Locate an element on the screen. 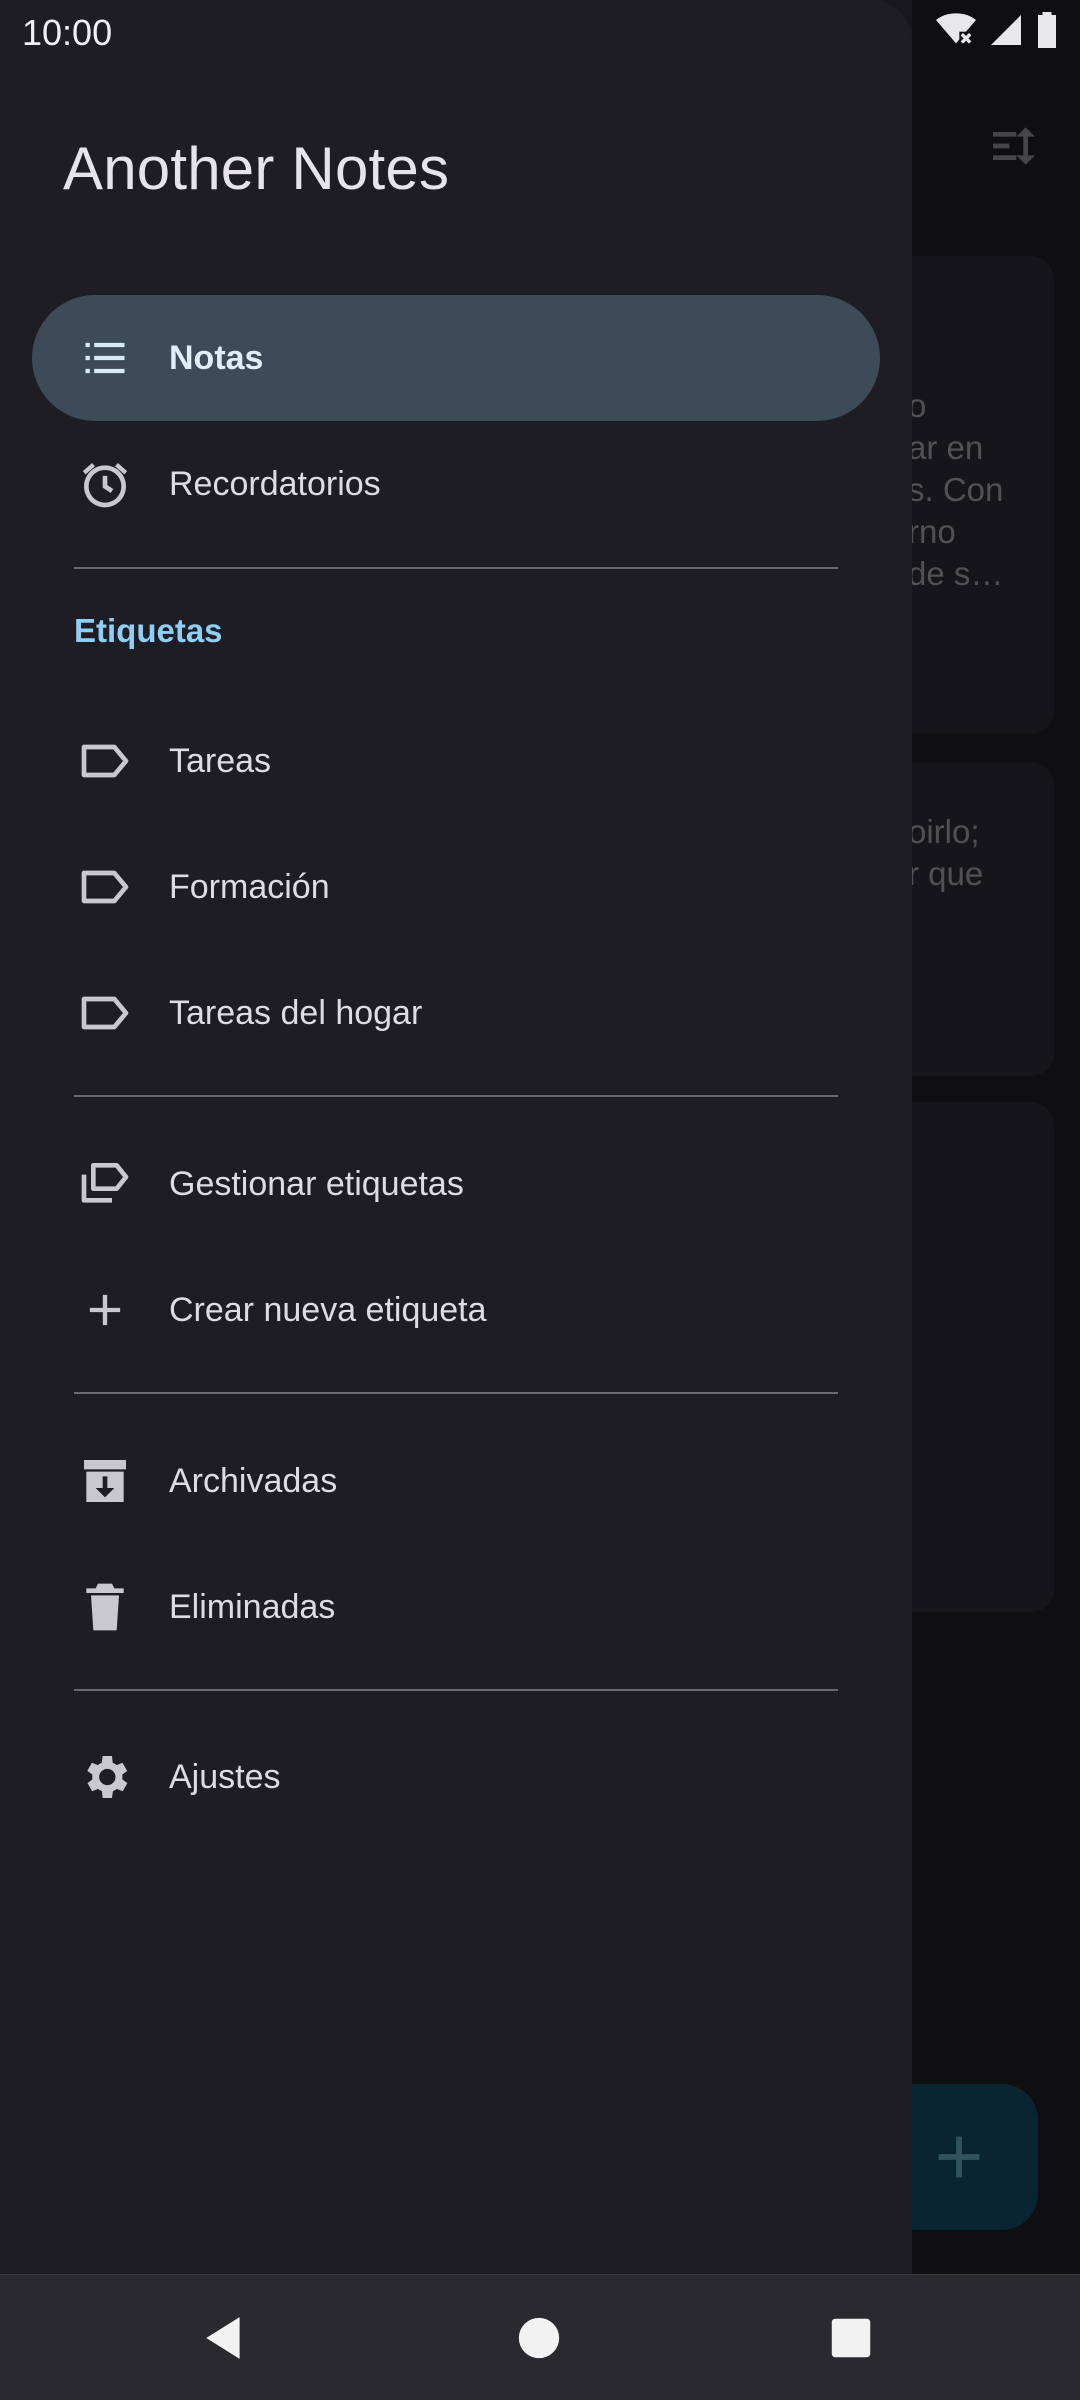  drawer-item-label: Eliminadas is located at coordinates (252, 1606).